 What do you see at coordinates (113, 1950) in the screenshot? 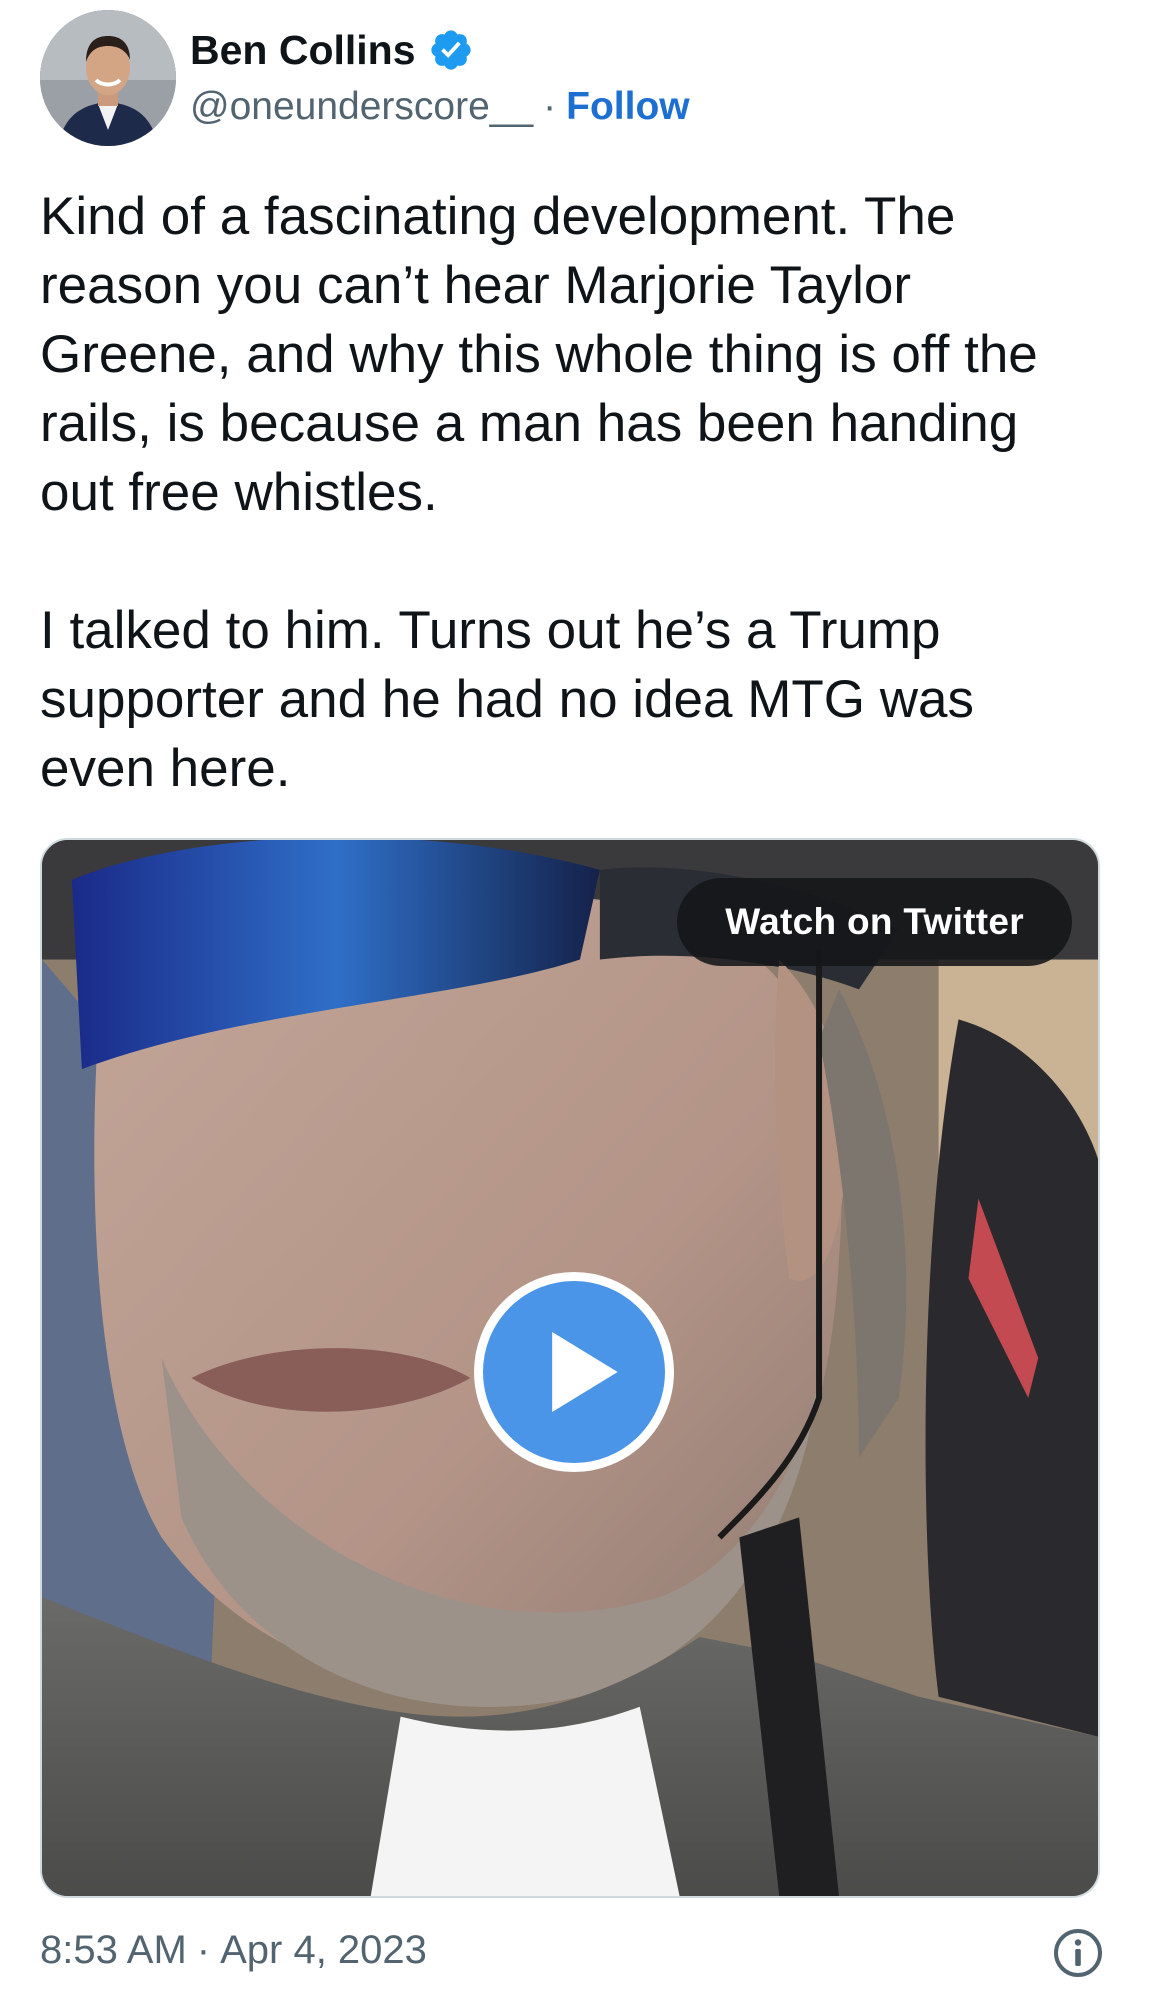
I see `tweet-time: 8:53 AM` at bounding box center [113, 1950].